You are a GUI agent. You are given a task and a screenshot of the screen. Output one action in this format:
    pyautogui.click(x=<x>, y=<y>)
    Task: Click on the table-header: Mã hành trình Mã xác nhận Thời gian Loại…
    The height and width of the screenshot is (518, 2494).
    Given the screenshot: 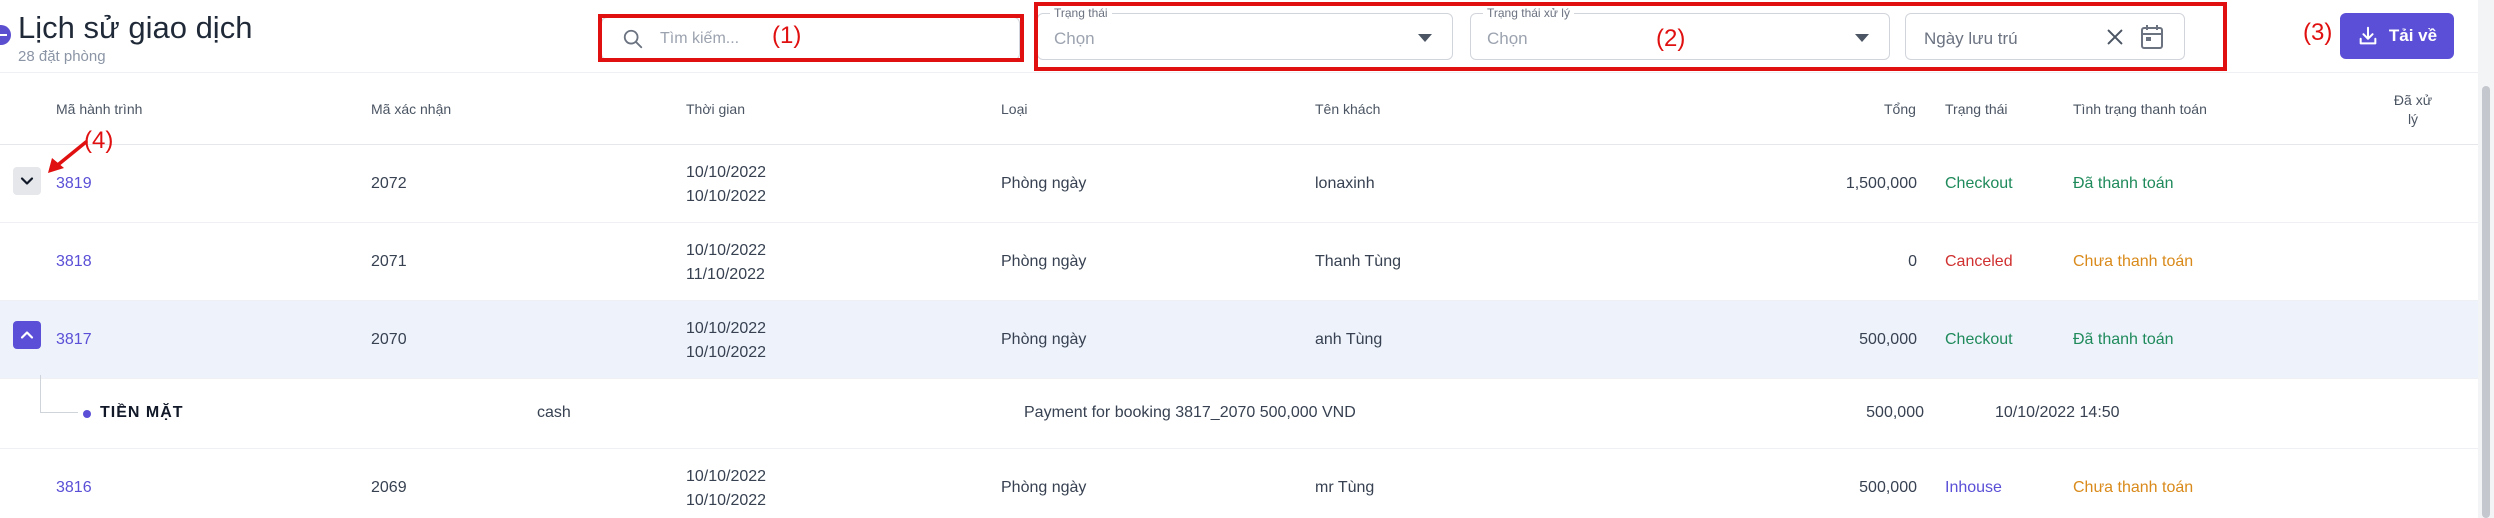 What is the action you would take?
    pyautogui.click(x=1247, y=108)
    